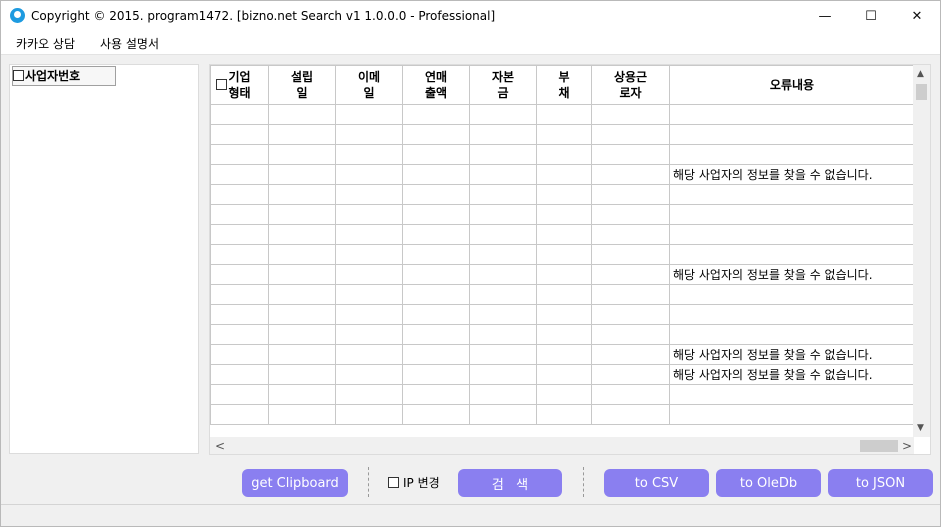 The image size is (941, 527). What do you see at coordinates (825, 16) in the screenshot?
I see `minimize-button: —` at bounding box center [825, 16].